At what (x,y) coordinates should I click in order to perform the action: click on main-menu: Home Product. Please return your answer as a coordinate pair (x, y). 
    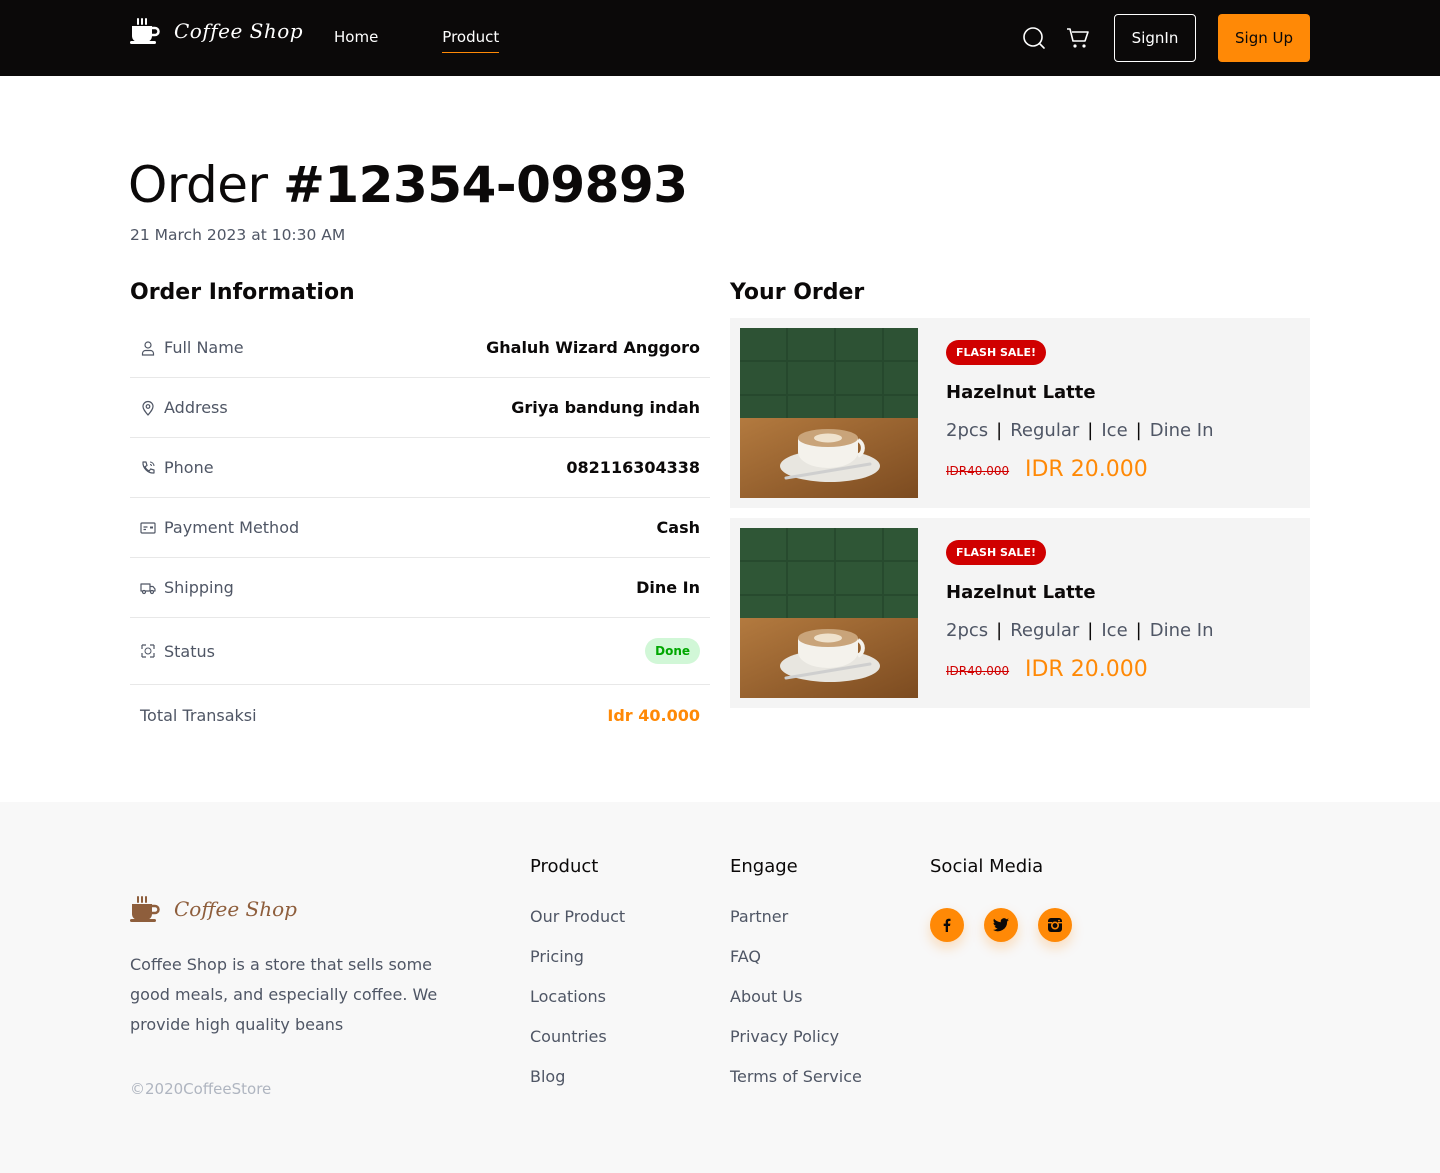
    Looking at the image, I should click on (417, 40).